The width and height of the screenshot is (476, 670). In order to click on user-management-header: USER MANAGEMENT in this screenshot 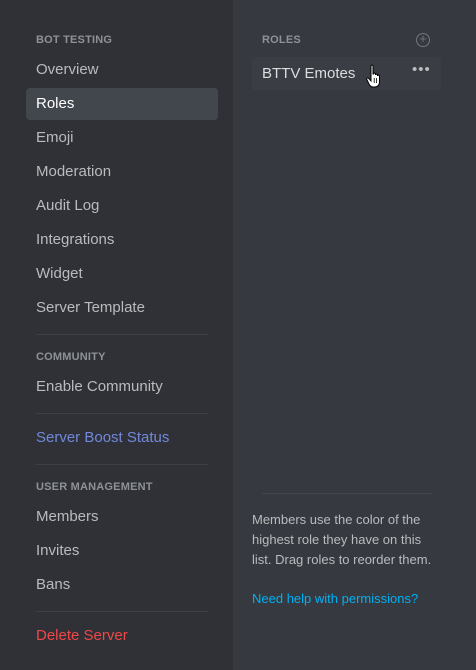, I will do `click(94, 487)`.